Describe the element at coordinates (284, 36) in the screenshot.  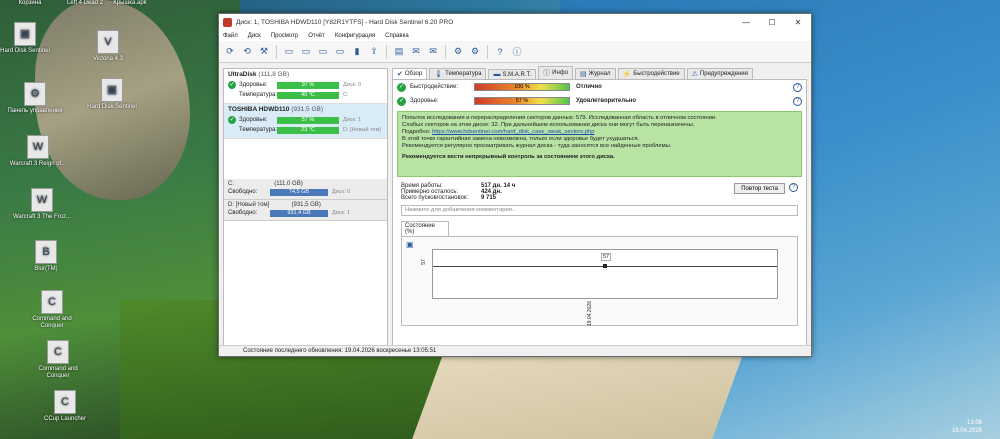
I see `menu-view: Просмотр` at that location.